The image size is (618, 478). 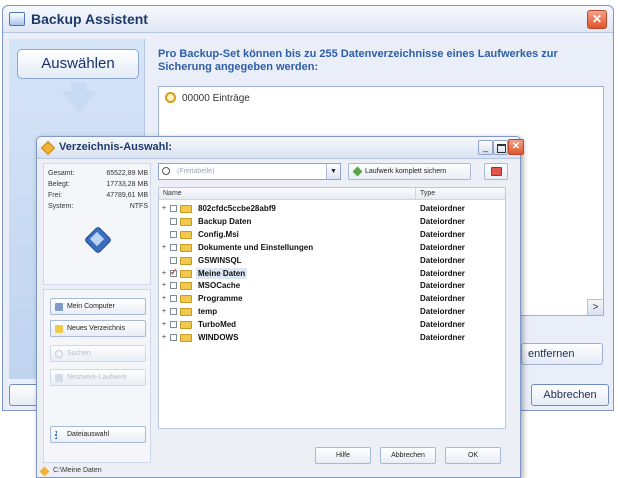 I want to click on info-value: 47789,61 MB, so click(x=127, y=195).